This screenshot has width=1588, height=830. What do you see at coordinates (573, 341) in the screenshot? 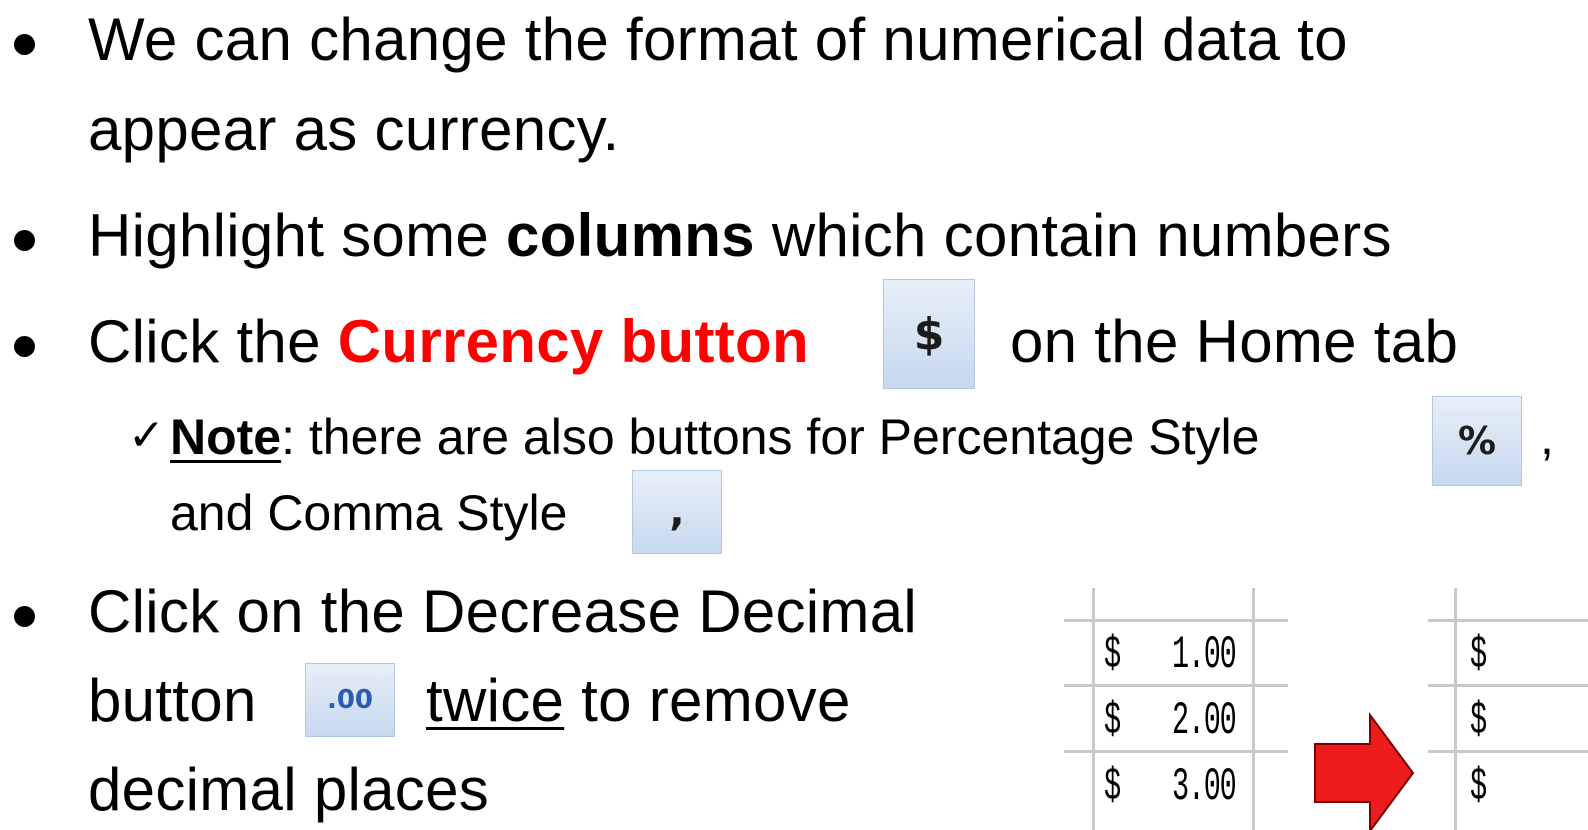
I see `bullet-3-currency-button-text: Currency button` at bounding box center [573, 341].